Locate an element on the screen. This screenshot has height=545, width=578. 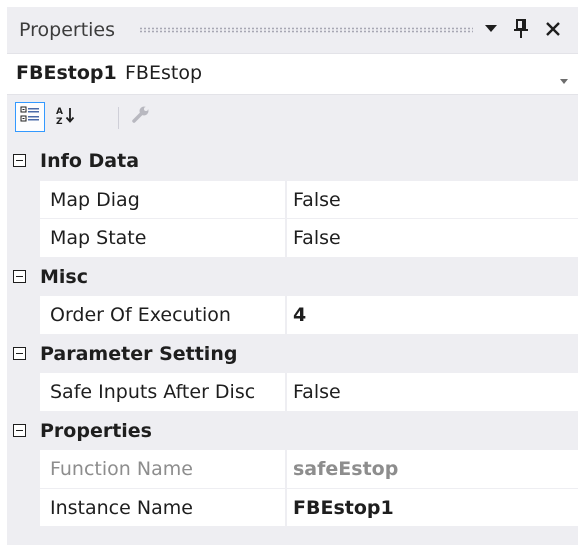
property-name-cell: Function Name is located at coordinates (162, 469).